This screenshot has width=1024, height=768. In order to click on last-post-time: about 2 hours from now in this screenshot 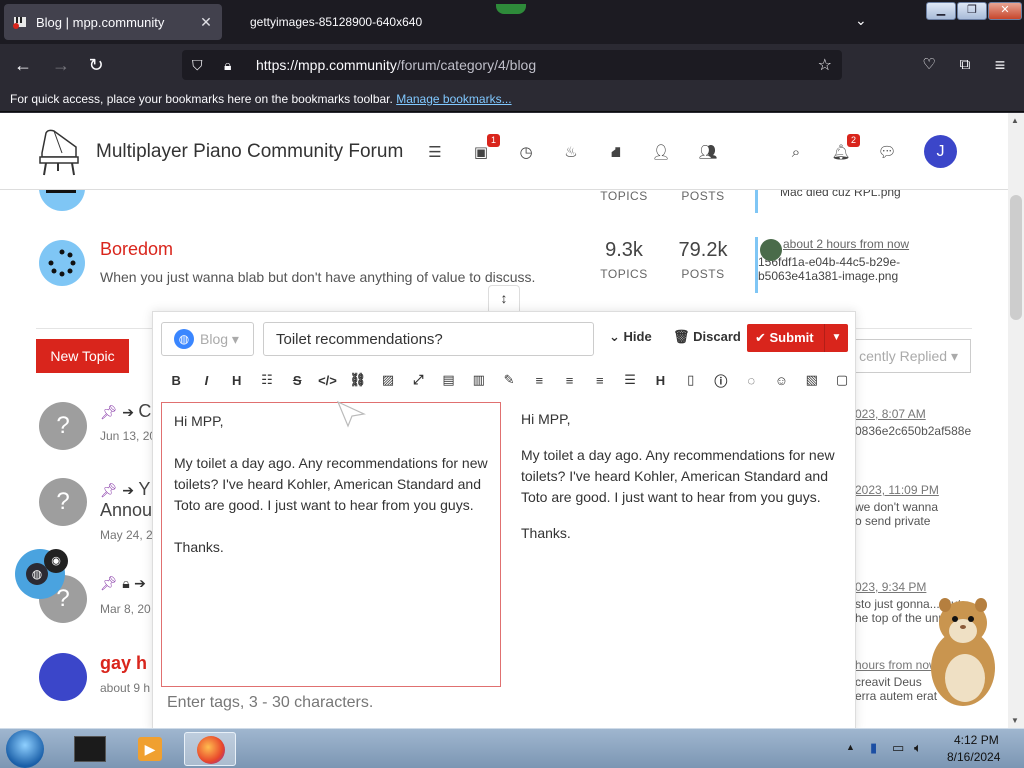, I will do `click(846, 244)`.